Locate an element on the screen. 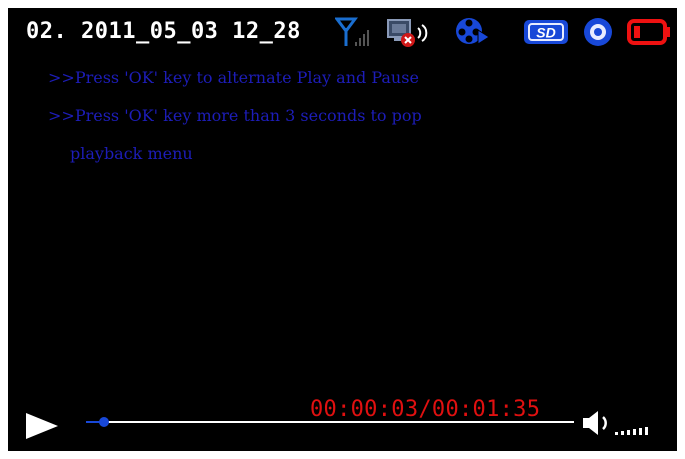 The width and height of the screenshot is (685, 459). file-name: 02. 2011_05_03 12_28 is located at coordinates (163, 31).